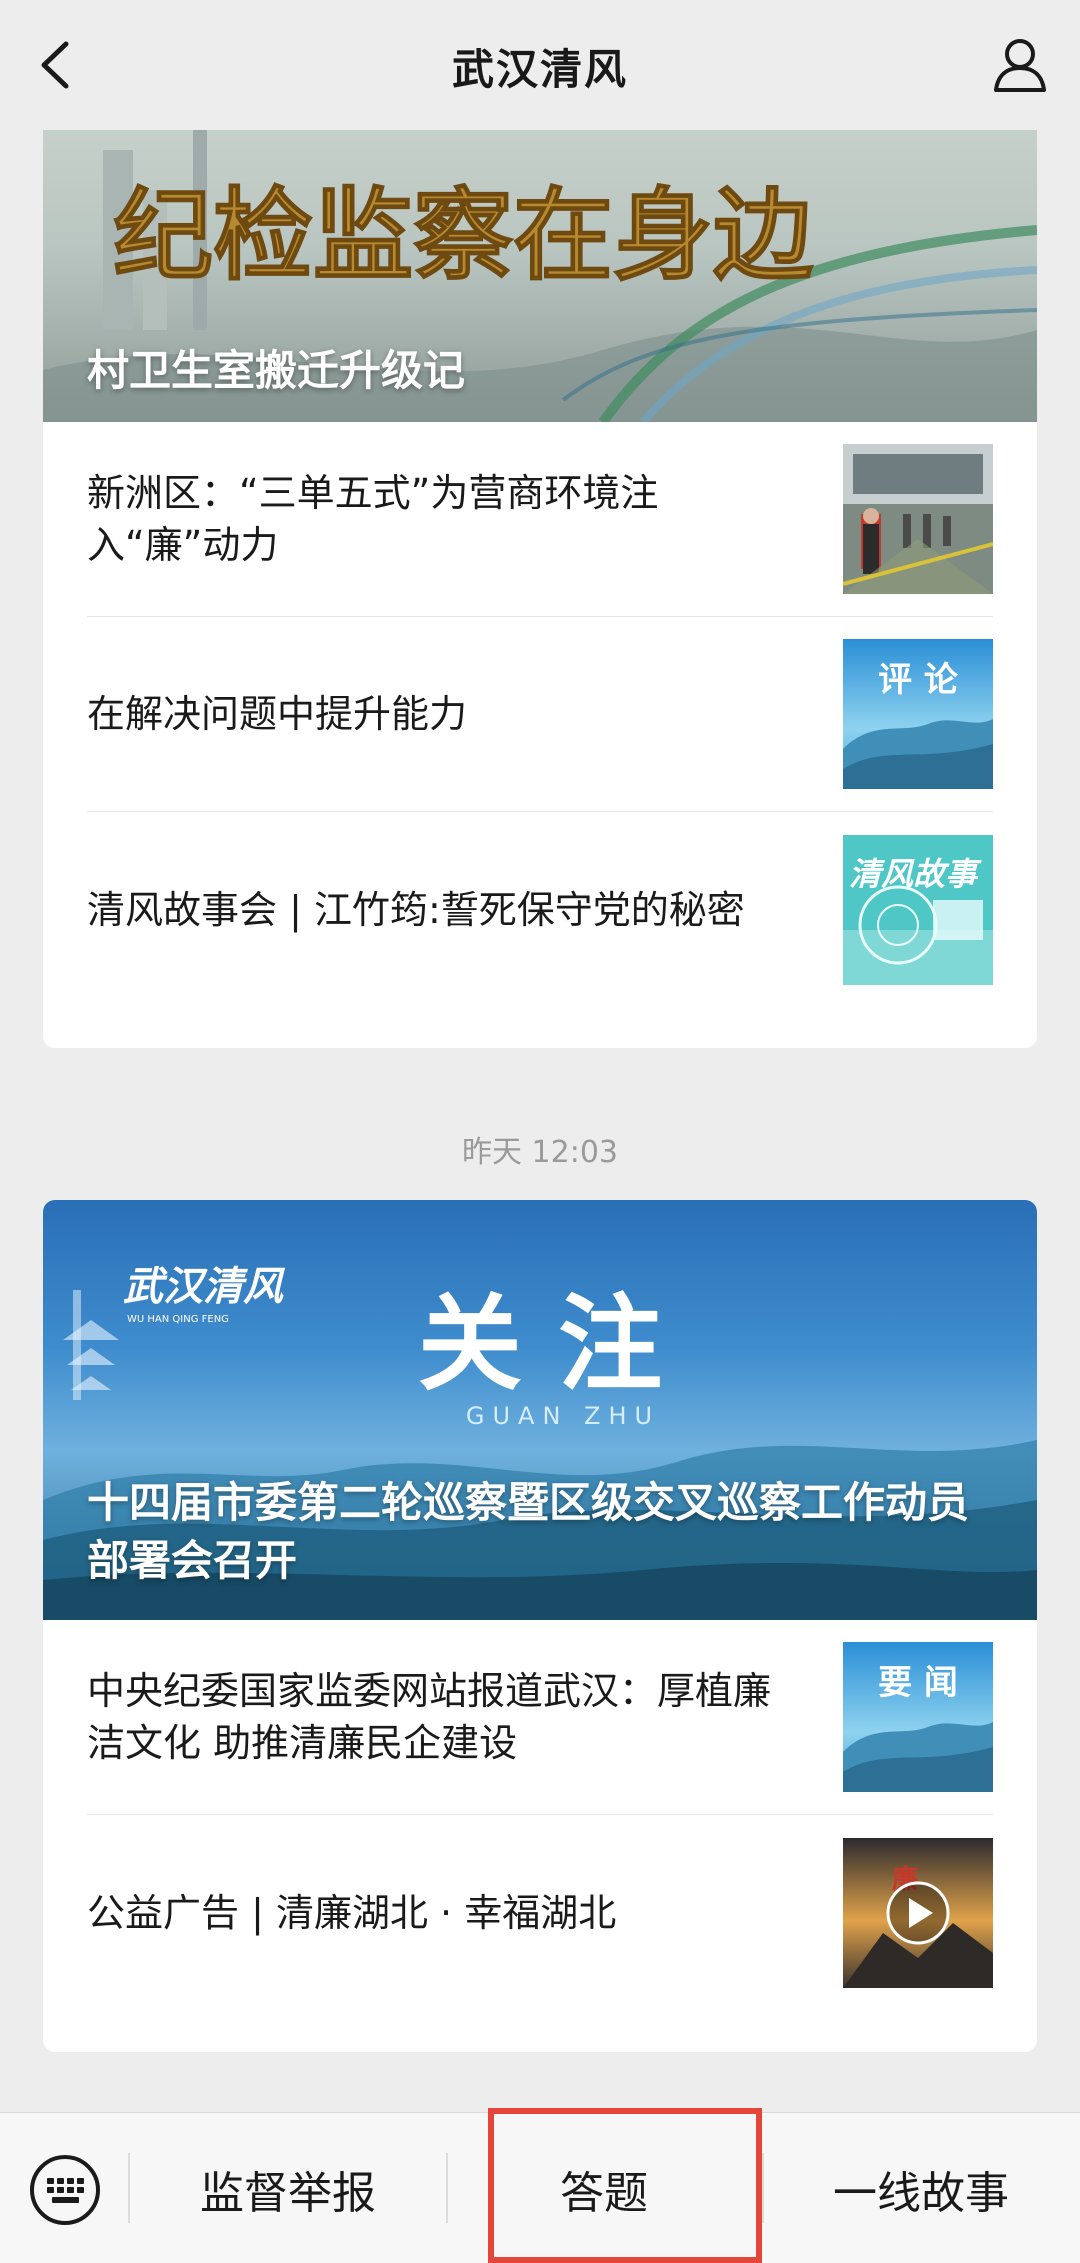  Describe the element at coordinates (276, 370) in the screenshot. I see `banner-caption: 村卫生室搬迁升级记` at that location.